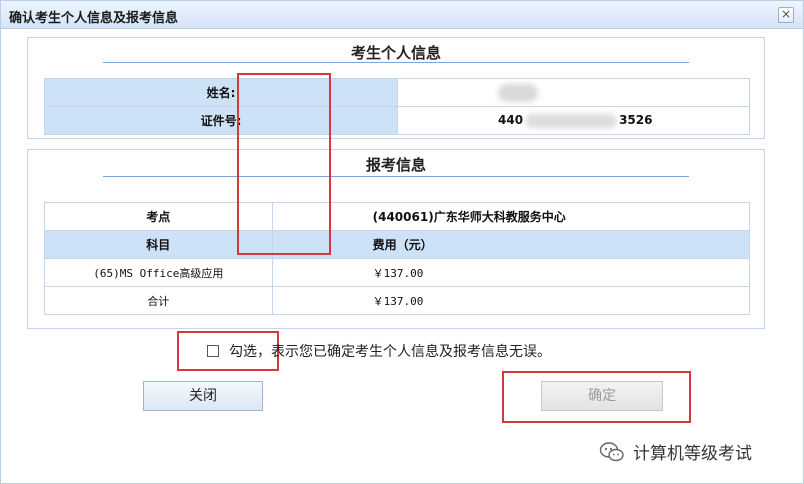  What do you see at coordinates (94, 18) in the screenshot?
I see `dialog-title: 确认考生个人信息及报考信息` at bounding box center [94, 18].